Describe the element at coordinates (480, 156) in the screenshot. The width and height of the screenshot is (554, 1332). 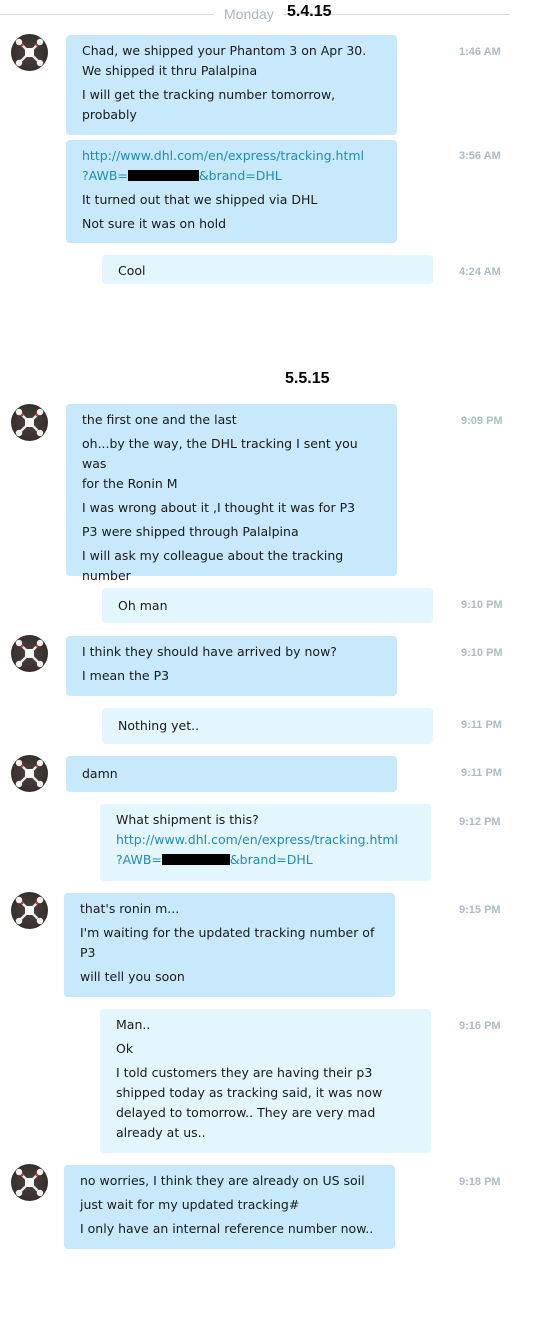
I see `message-timestamp: 3:56 AM` at that location.